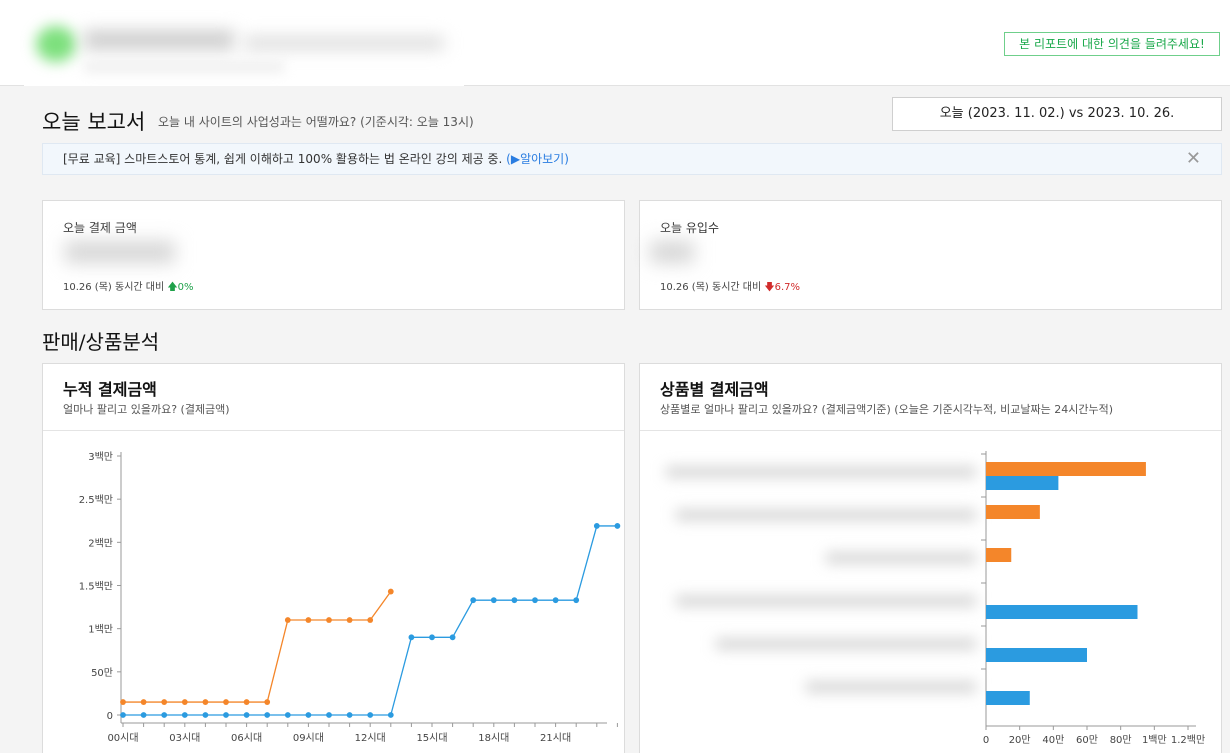 The image size is (1230, 753). What do you see at coordinates (257, 647) in the screenshot?
I see `series-line` at bounding box center [257, 647].